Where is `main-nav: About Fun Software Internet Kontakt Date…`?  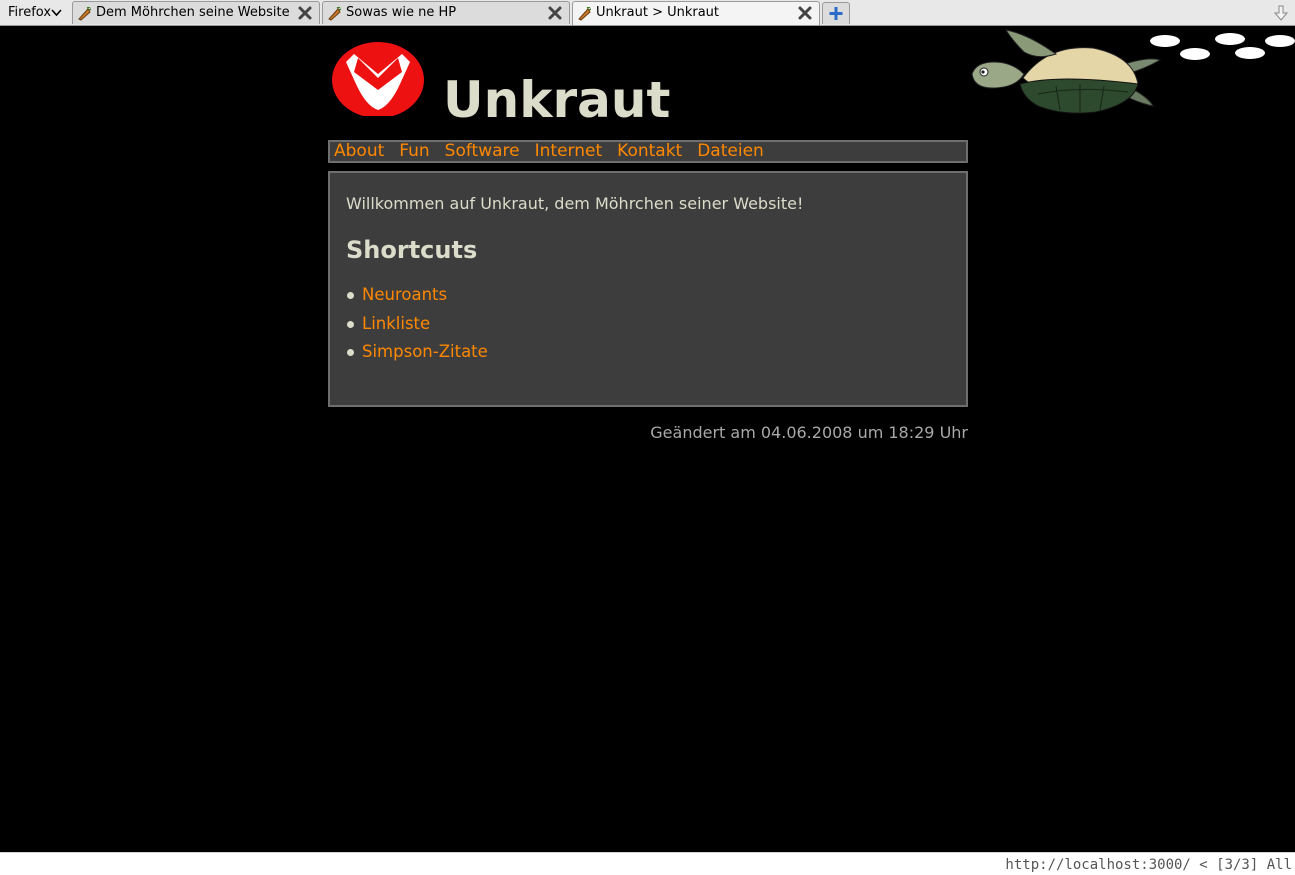
main-nav: About Fun Software Internet Kontakt Date… is located at coordinates (648, 151).